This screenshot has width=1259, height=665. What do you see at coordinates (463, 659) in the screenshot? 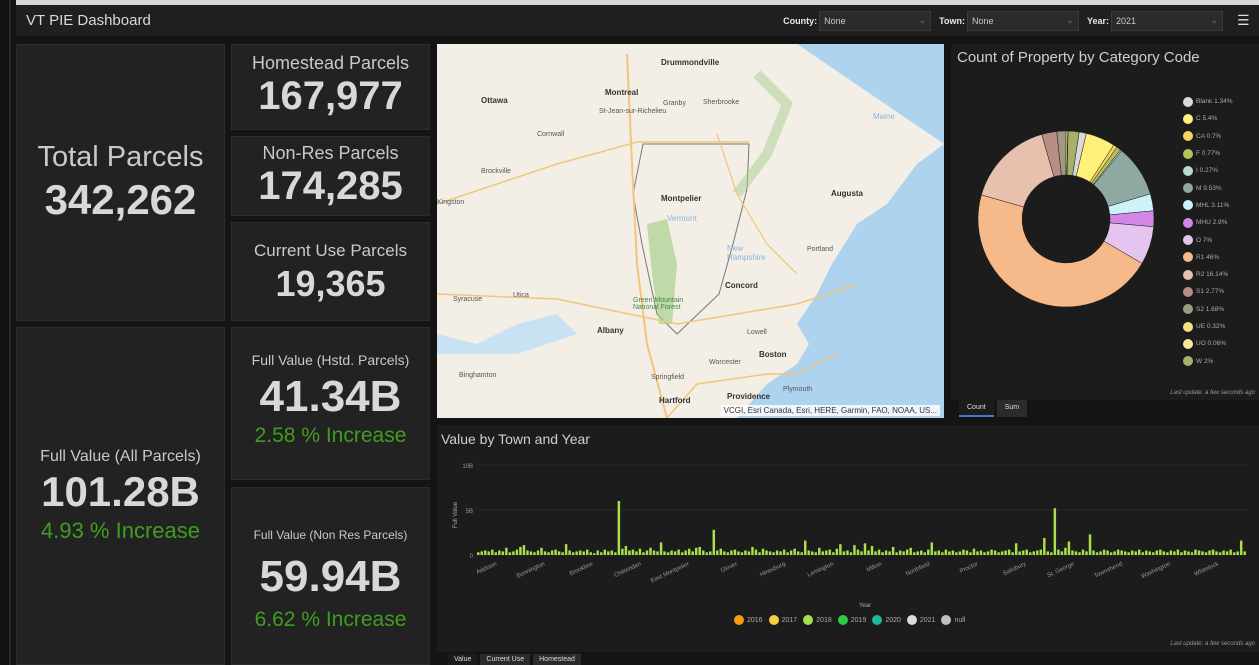
I see `tab-value: Value` at bounding box center [463, 659].